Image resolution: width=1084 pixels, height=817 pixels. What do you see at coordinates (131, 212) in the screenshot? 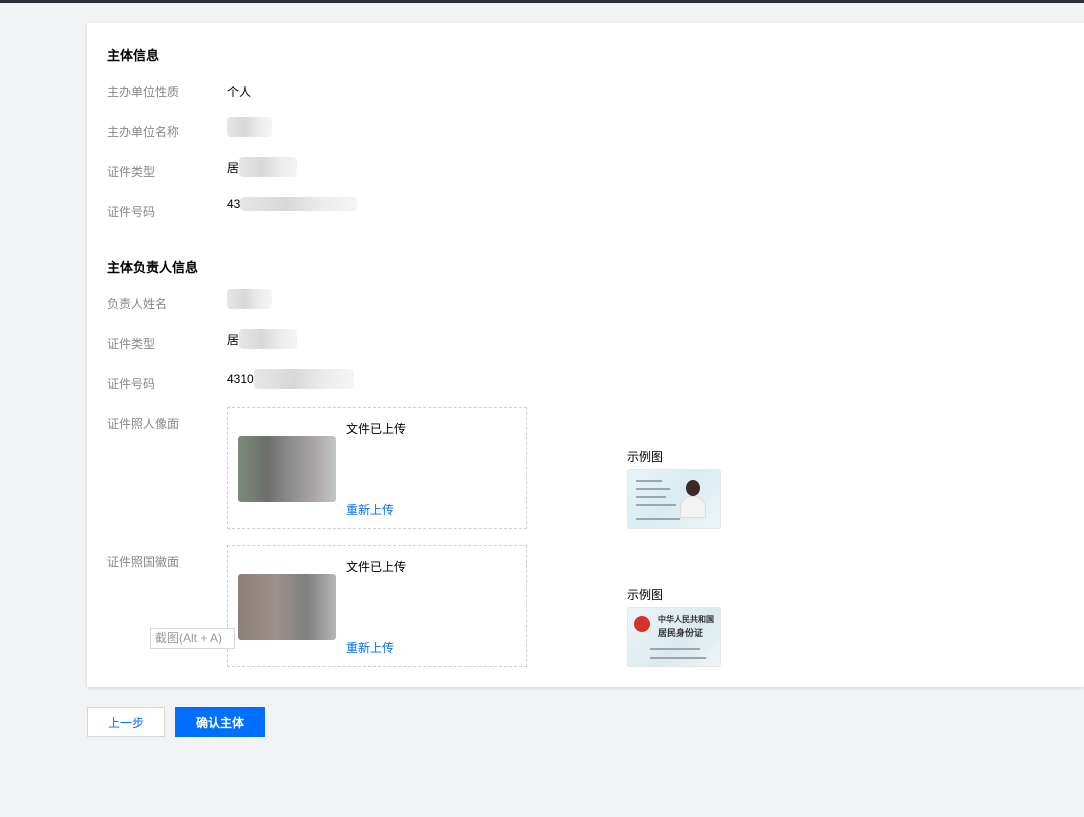
I see `label-id-number: 证件号码` at bounding box center [131, 212].